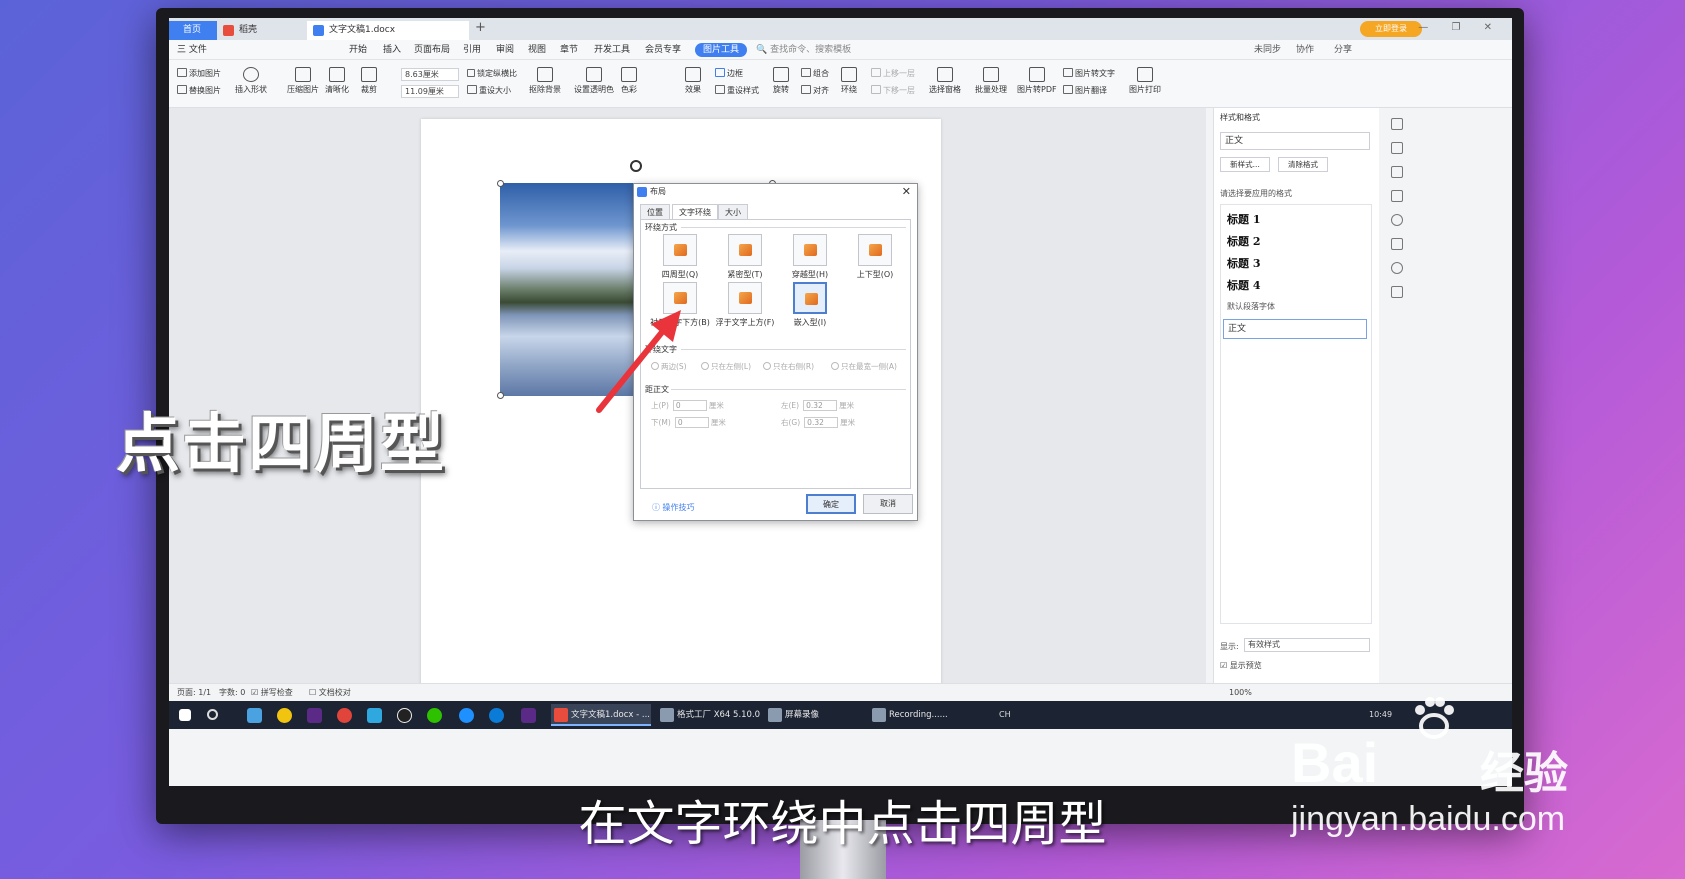 Image resolution: width=1685 pixels, height=879 pixels. Describe the element at coordinates (254, 715) in the screenshot. I see `photos-icon` at that location.